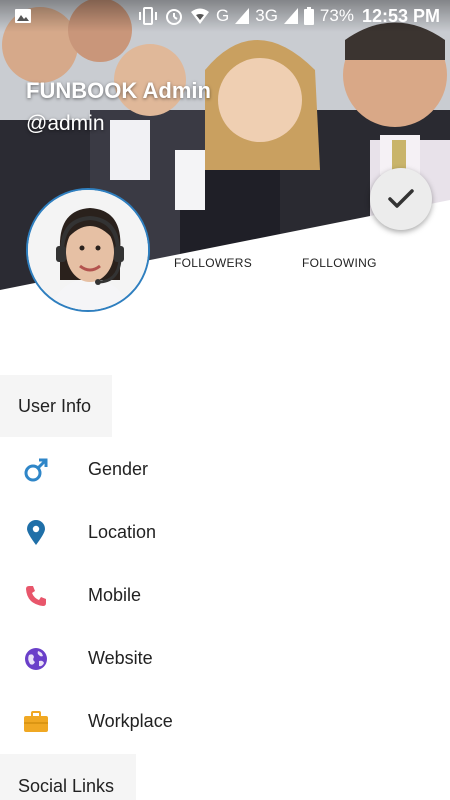 The height and width of the screenshot is (800, 450). I want to click on info-label-gender: Gender, so click(118, 469).